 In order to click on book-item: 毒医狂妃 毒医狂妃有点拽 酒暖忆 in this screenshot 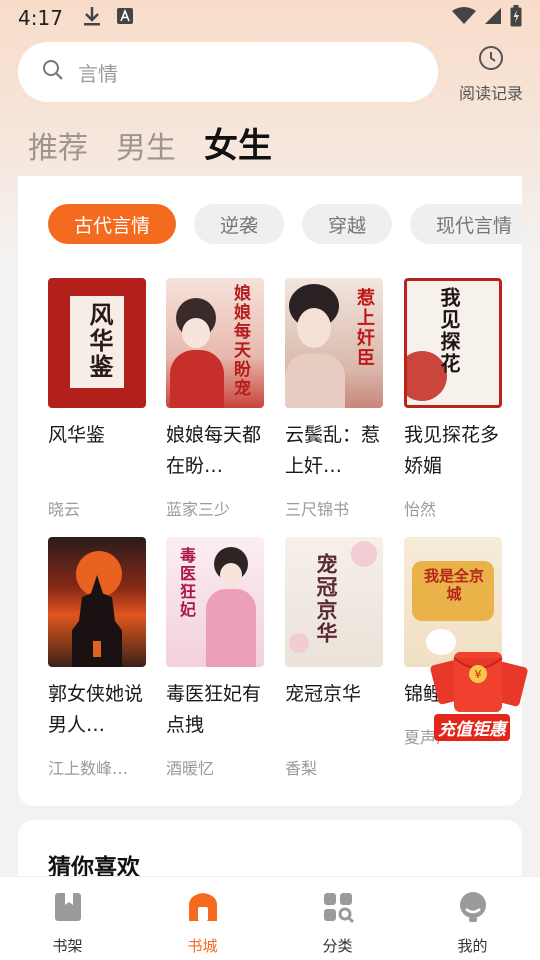, I will do `click(216, 658)`.